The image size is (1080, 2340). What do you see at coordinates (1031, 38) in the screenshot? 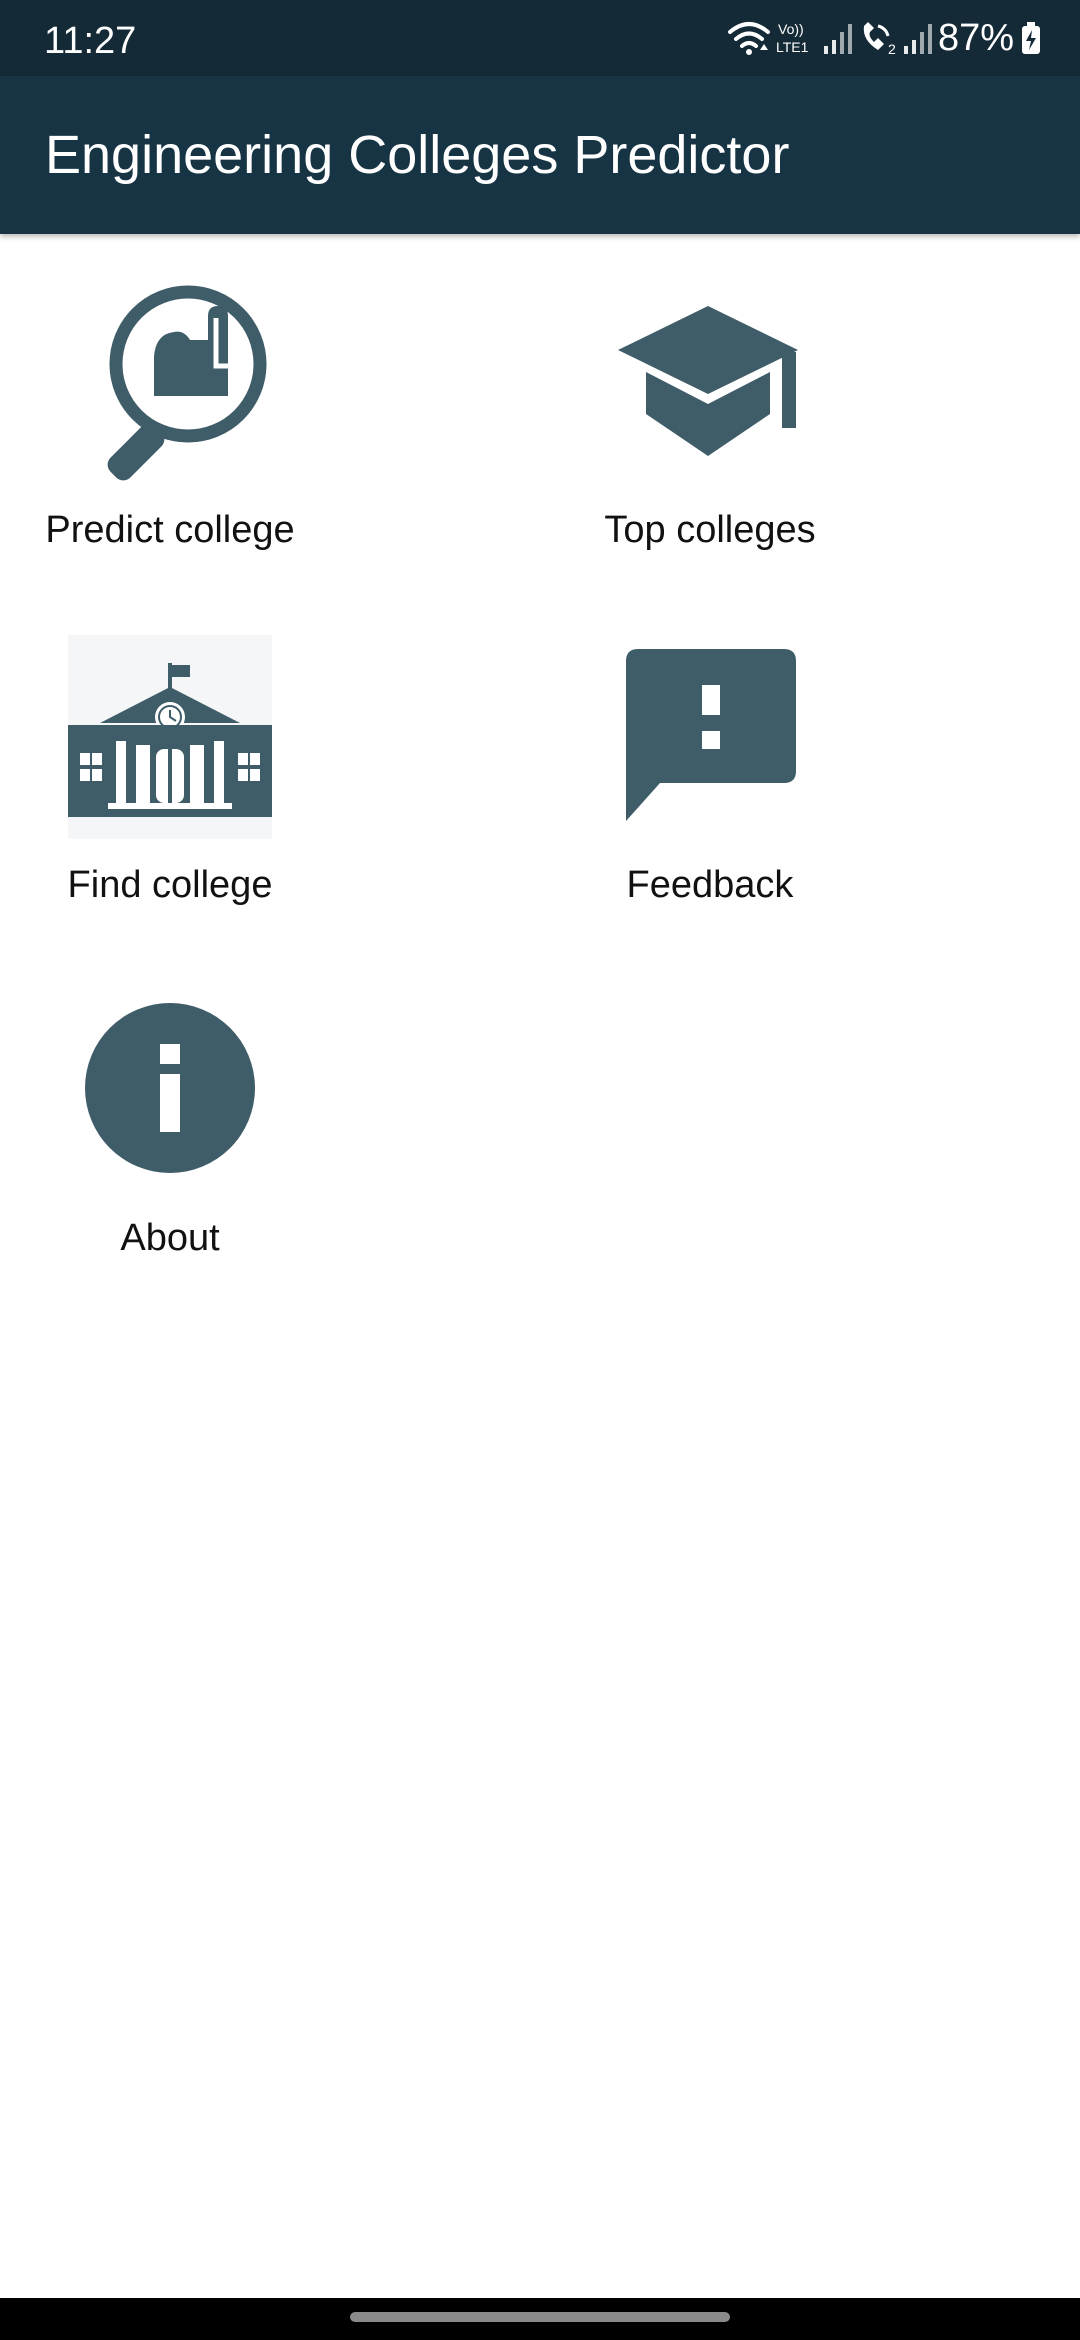
I see `battery-charging-icon` at bounding box center [1031, 38].